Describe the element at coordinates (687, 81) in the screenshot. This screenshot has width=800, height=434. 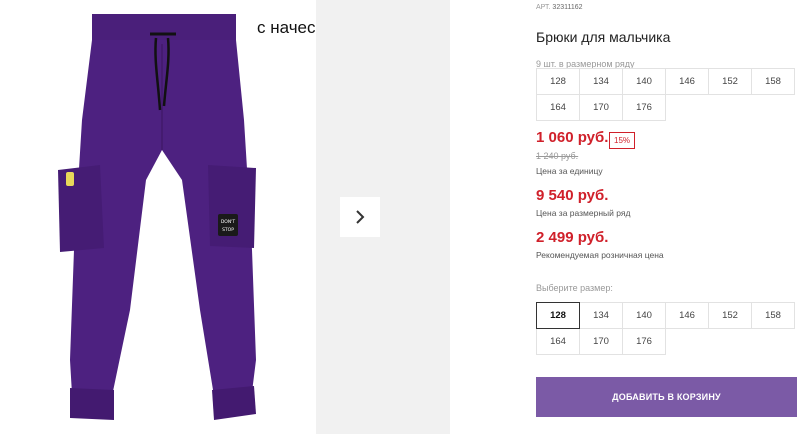
I see `size-range-cell: 146` at that location.